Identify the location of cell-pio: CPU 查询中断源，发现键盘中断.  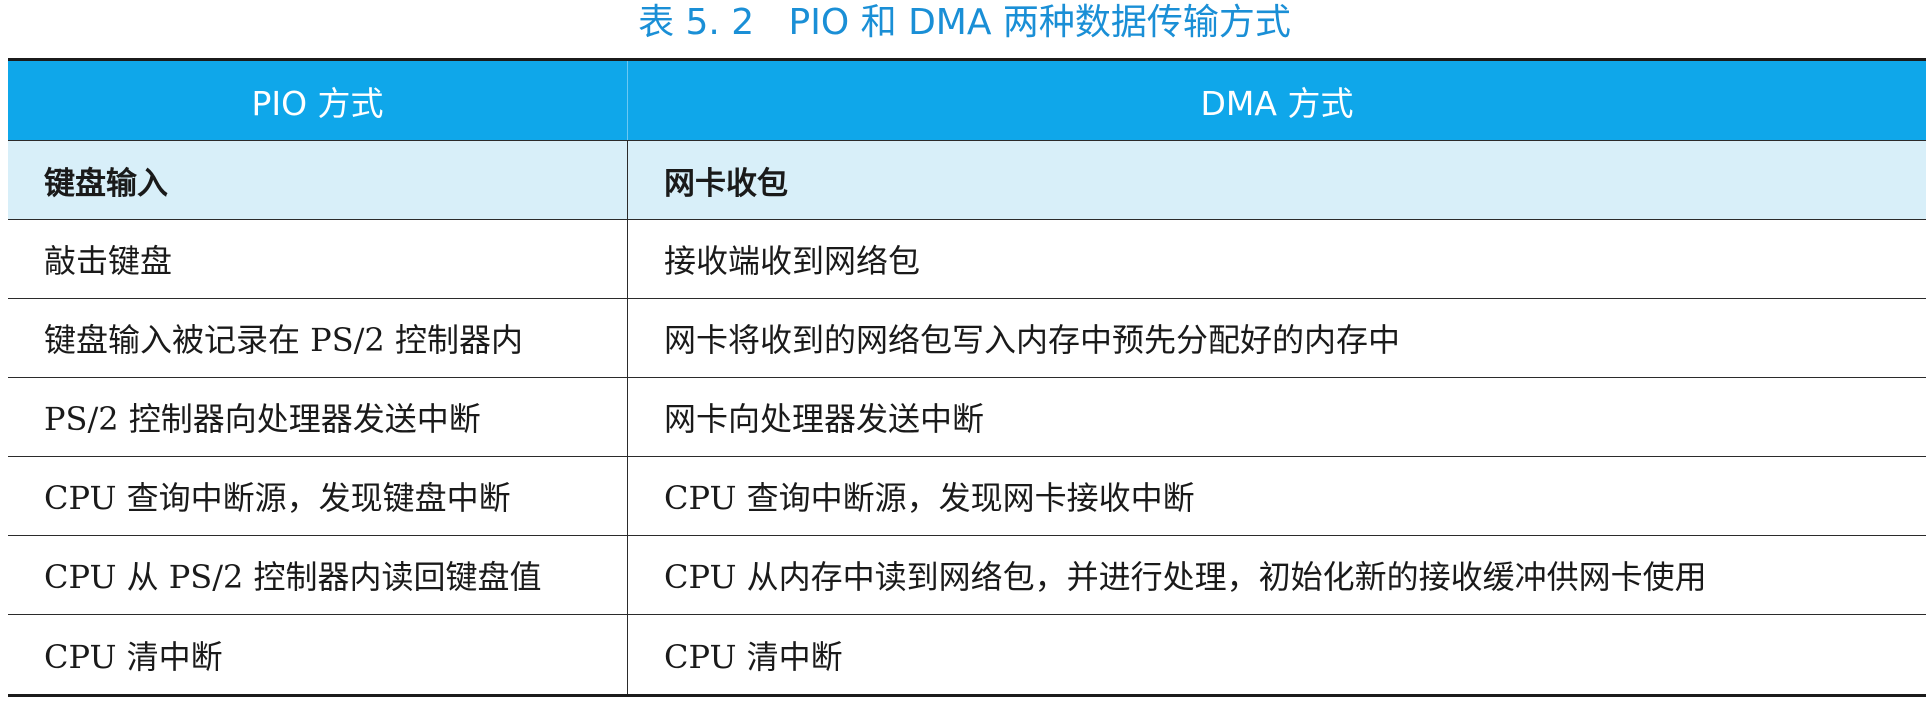
(318, 496).